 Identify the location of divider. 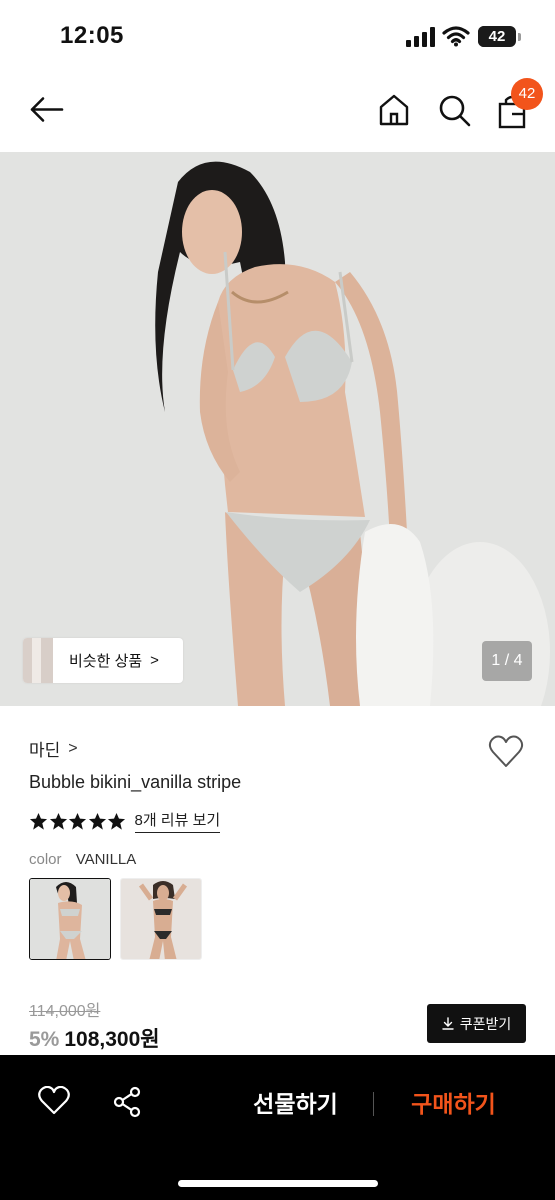
(373, 1104).